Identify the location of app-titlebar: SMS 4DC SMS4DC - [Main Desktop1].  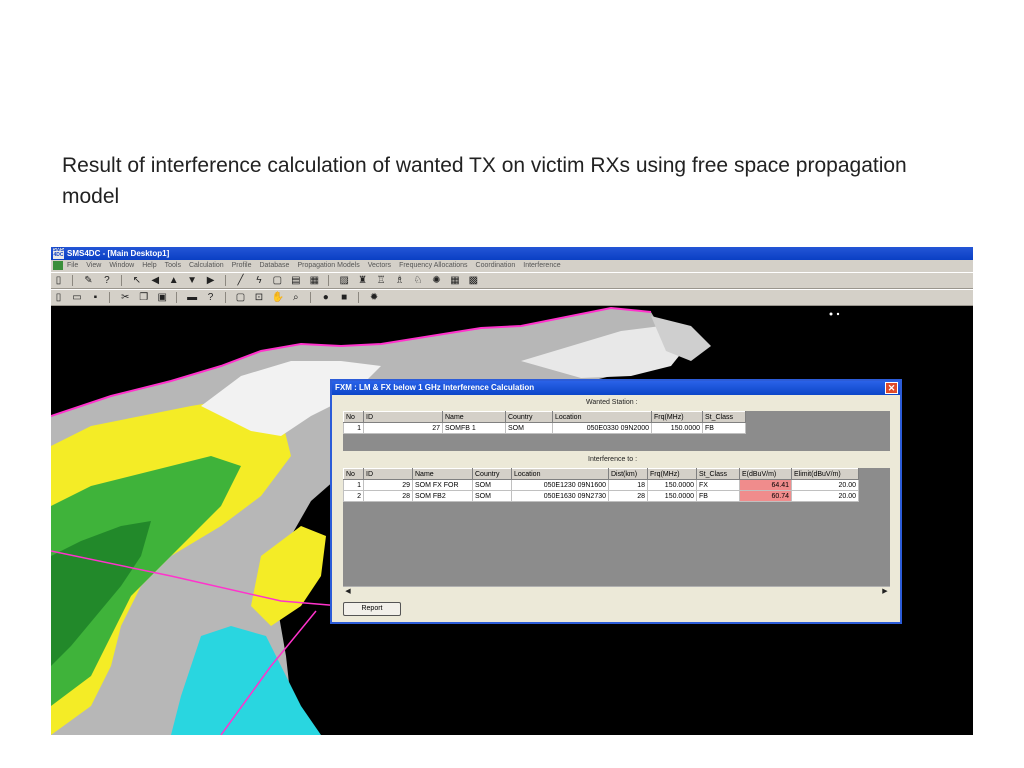
(512, 253).